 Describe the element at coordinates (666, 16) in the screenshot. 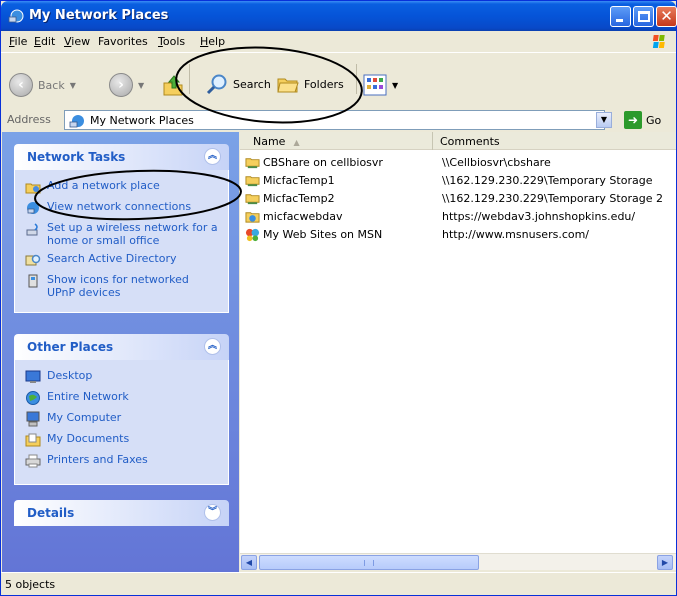

I see `close-button: ✕` at that location.